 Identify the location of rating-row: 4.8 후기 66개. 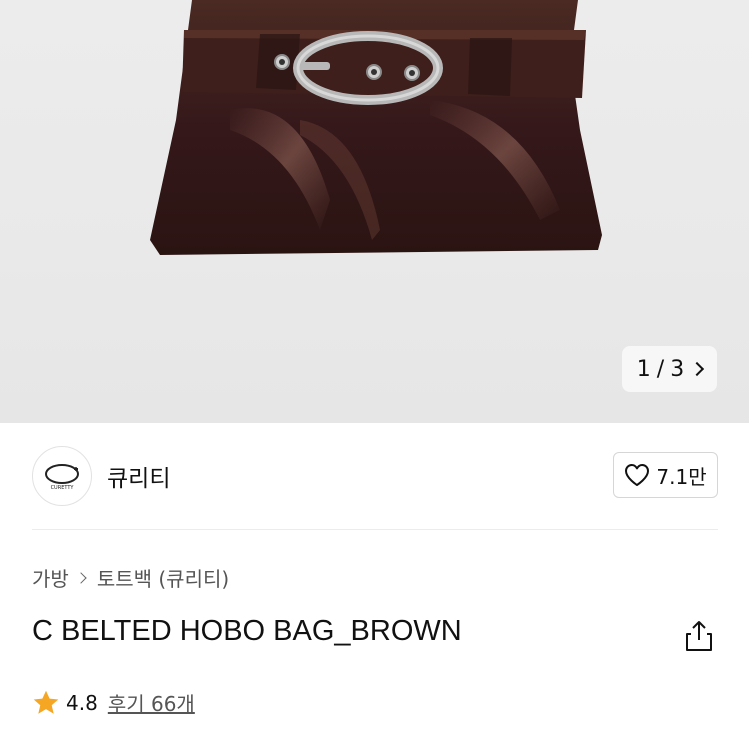
(113, 702).